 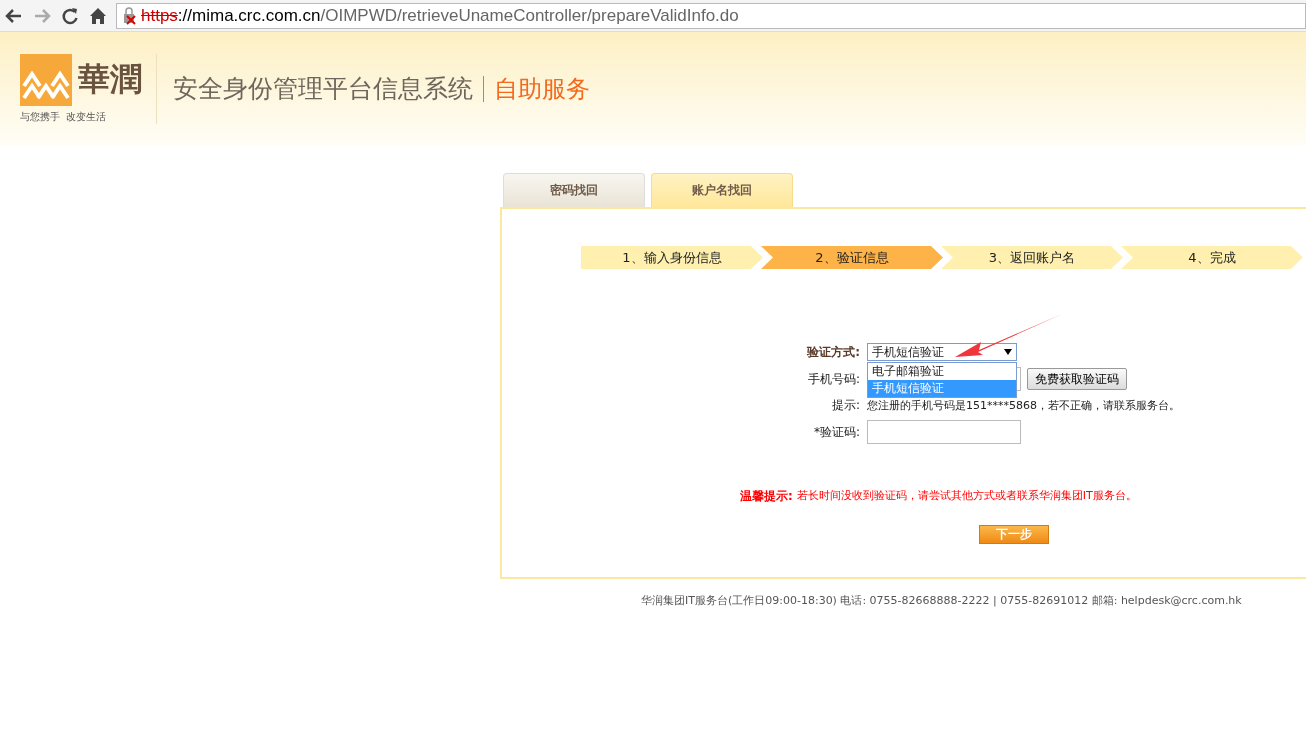 I want to click on field-label: 验证方式:, so click(x=832, y=352).